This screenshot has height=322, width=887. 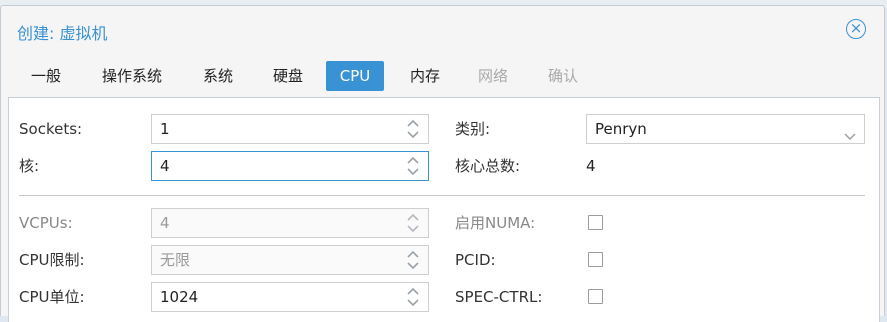 I want to click on vcpus-value: 4, so click(x=165, y=223).